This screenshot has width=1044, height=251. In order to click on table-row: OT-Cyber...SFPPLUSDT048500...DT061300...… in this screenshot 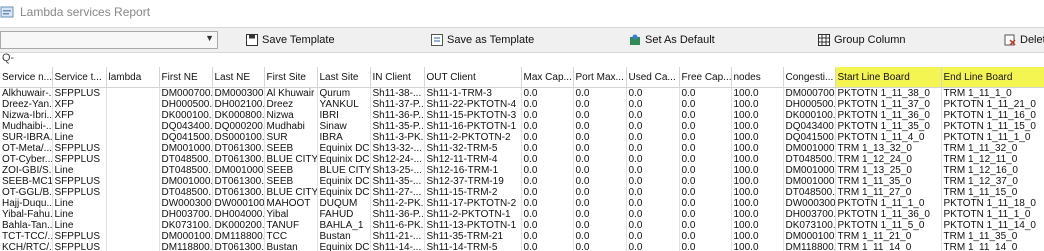, I will do `click(522, 159)`.